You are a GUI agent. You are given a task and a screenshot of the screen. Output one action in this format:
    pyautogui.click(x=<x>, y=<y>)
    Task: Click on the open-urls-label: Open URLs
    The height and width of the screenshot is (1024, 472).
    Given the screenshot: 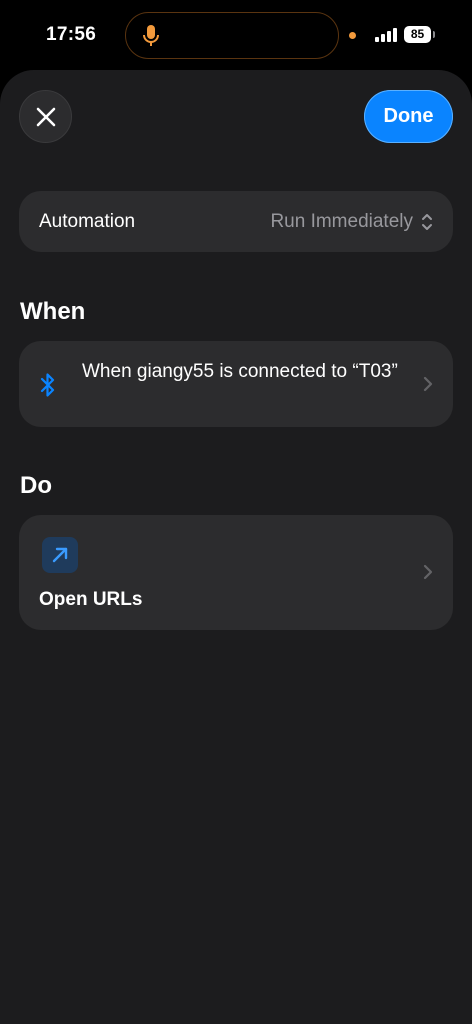 What is the action you would take?
    pyautogui.click(x=91, y=599)
    